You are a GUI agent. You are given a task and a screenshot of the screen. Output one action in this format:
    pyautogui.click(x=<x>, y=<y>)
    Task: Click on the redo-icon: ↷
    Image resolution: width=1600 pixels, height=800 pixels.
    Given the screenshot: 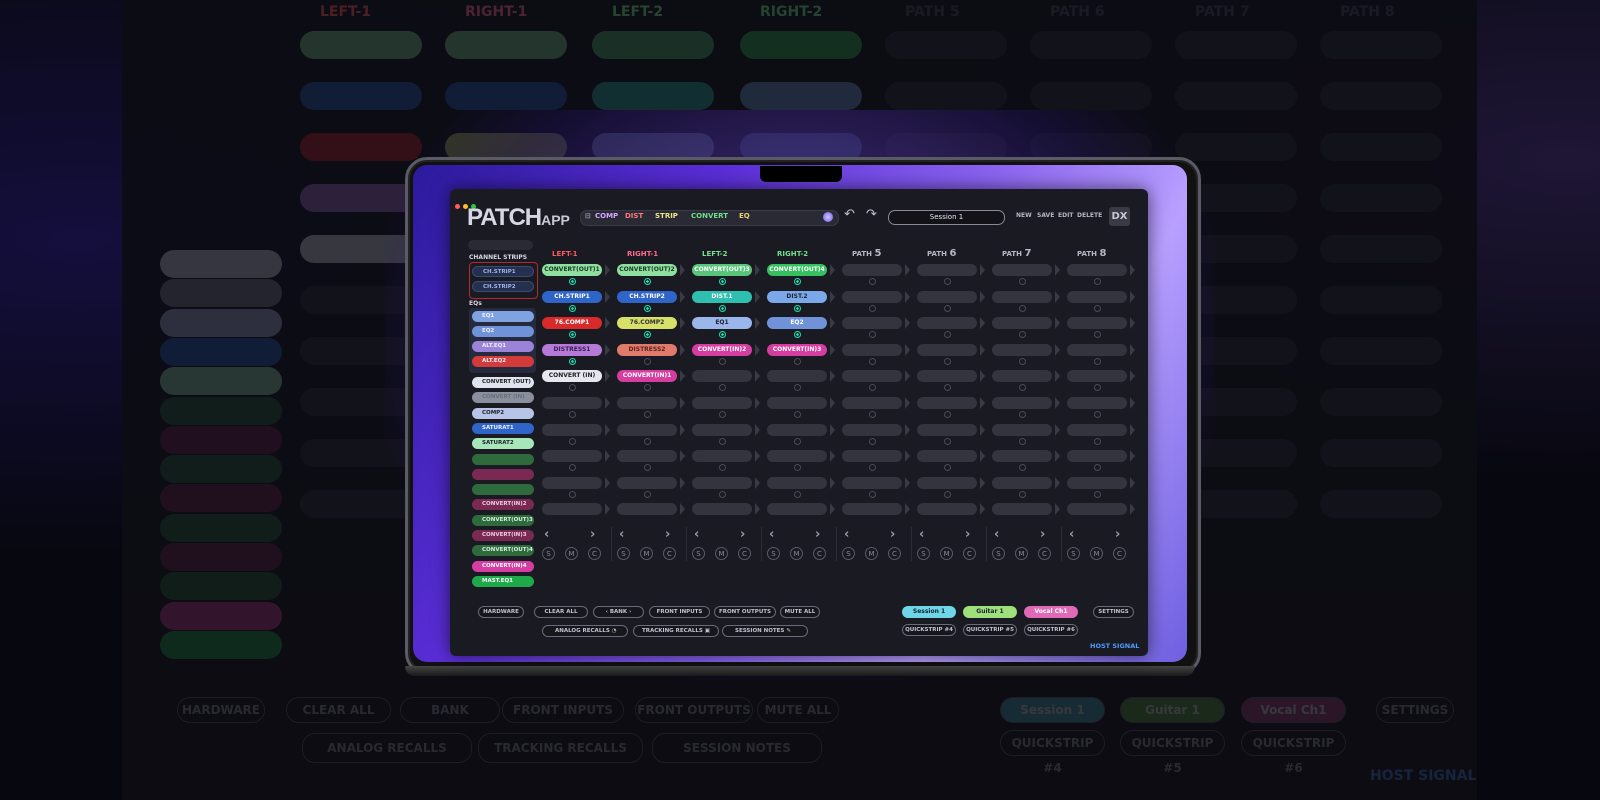 What is the action you would take?
    pyautogui.click(x=871, y=214)
    